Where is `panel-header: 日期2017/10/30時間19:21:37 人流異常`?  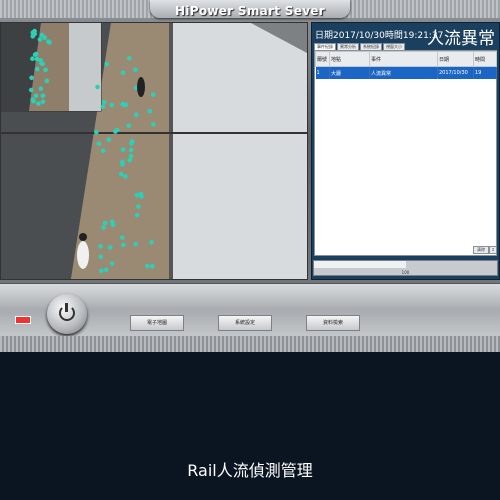 panel-header: 日期2017/10/30時間19:21:37 人流異常 is located at coordinates (405, 36).